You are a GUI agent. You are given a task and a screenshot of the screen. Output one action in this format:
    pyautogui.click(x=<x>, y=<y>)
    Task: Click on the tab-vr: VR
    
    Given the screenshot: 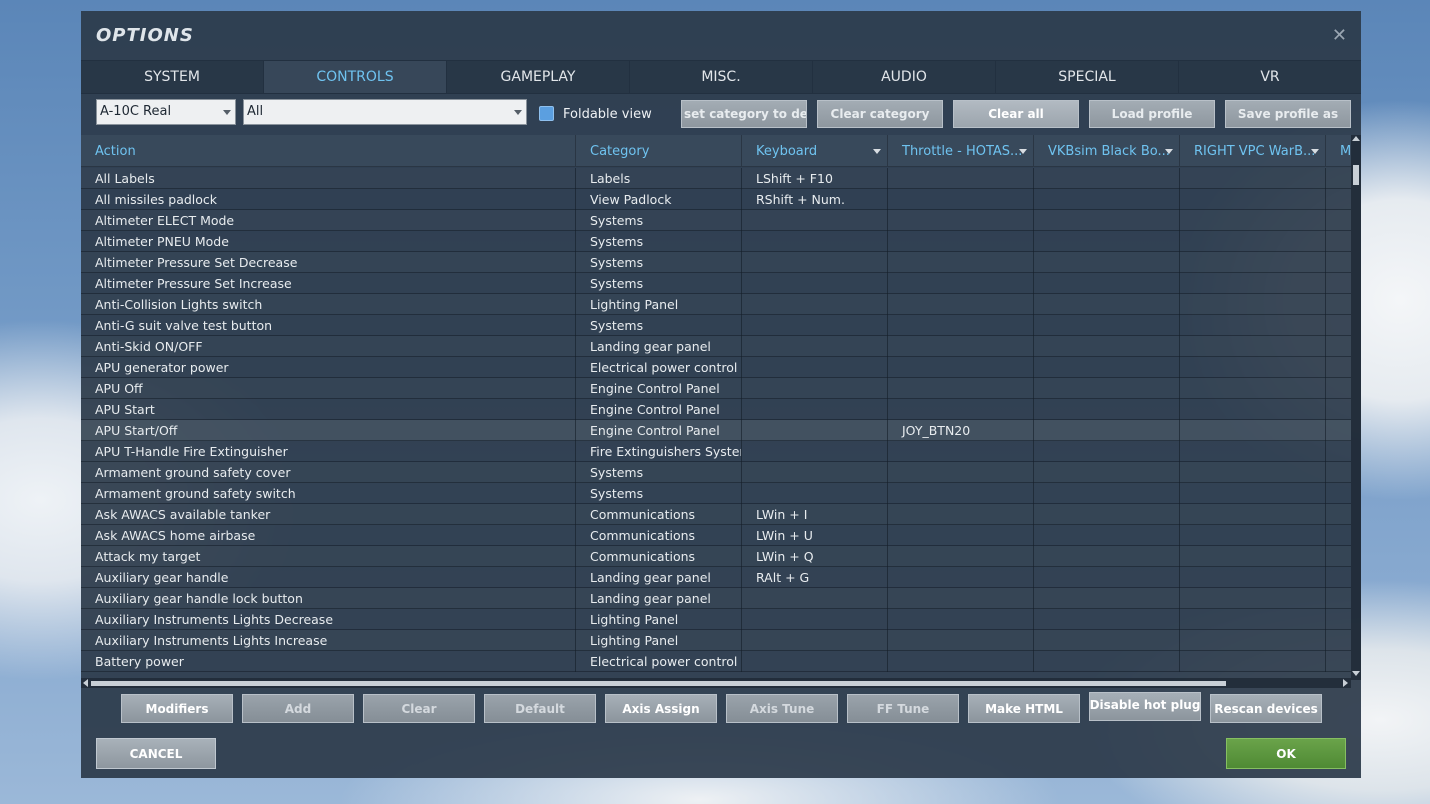 What is the action you would take?
    pyautogui.click(x=1270, y=77)
    